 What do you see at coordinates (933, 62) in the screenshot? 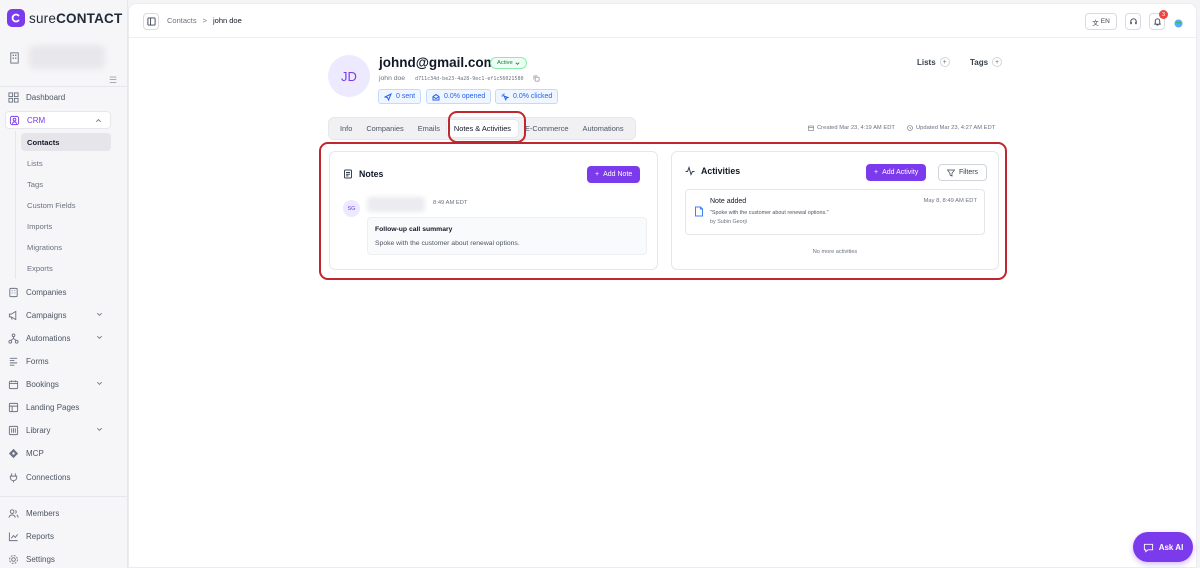
I see `lists-header: Lists +` at bounding box center [933, 62].